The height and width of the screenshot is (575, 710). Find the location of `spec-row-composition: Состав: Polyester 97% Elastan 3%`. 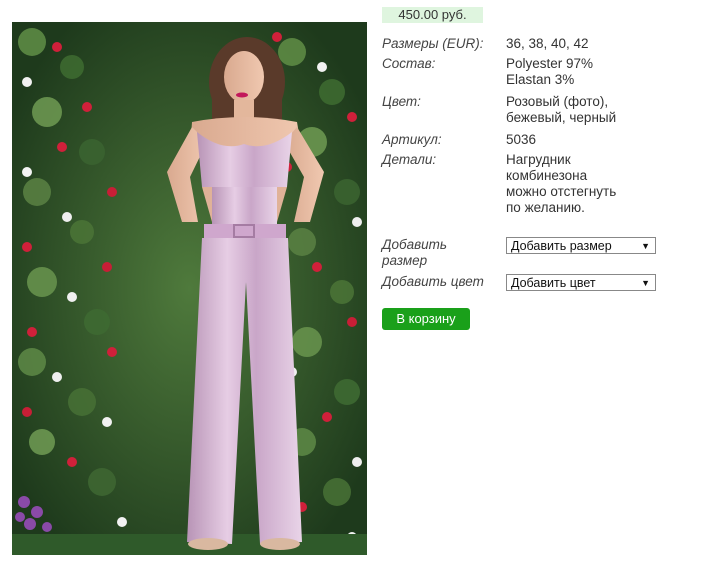

spec-row-composition: Состав: Polyester 97% Elastan 3% is located at coordinates (542, 75).